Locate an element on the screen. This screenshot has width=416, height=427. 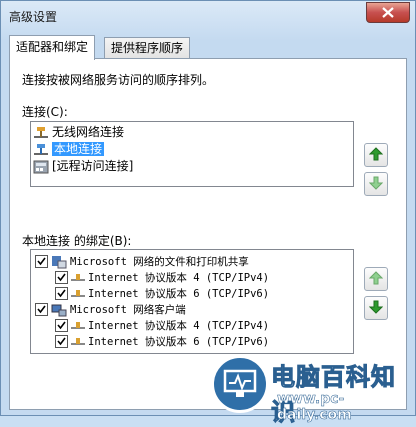
network-client-icon is located at coordinates (59, 310).